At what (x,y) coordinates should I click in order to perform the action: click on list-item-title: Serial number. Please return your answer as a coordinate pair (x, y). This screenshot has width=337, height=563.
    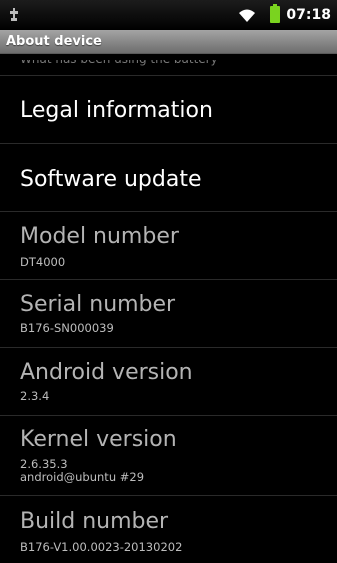
    Looking at the image, I should click on (98, 304).